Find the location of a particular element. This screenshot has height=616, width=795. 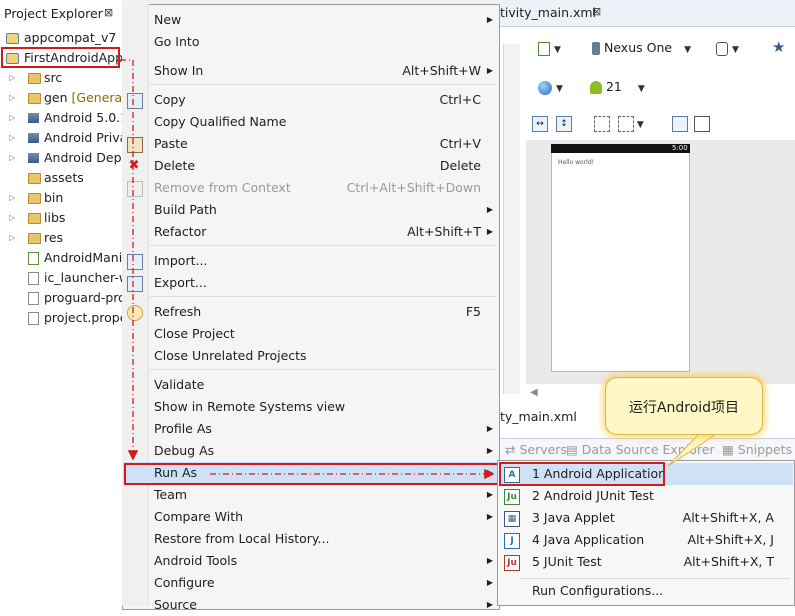

tree-item: ▷ bin is located at coordinates (60, 198).